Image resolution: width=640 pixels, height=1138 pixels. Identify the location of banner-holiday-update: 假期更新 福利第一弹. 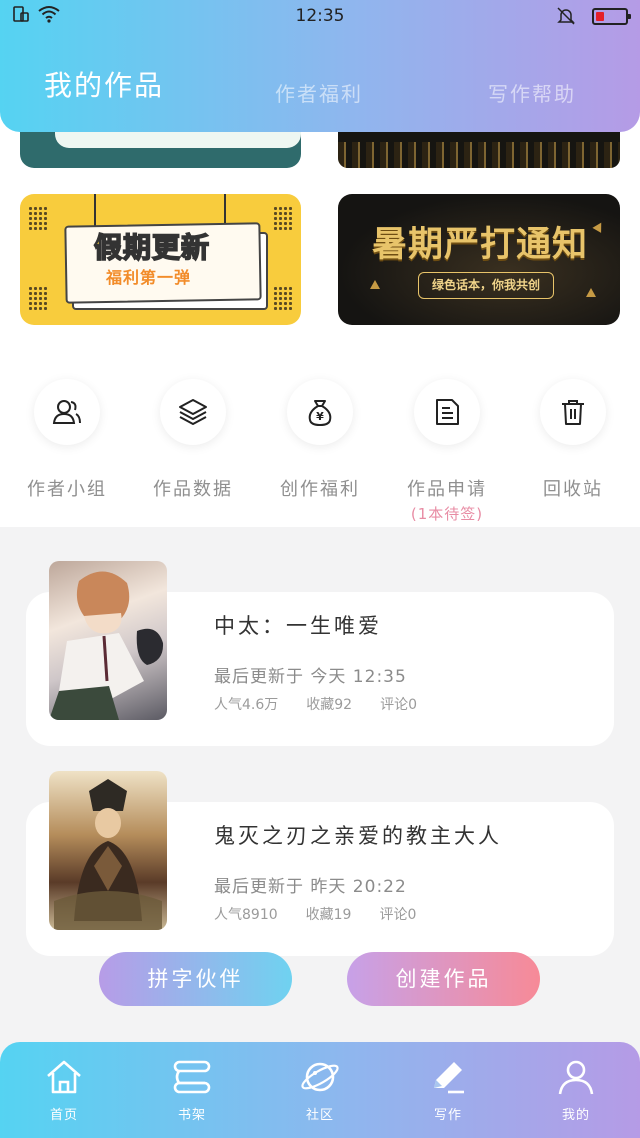
(160, 259).